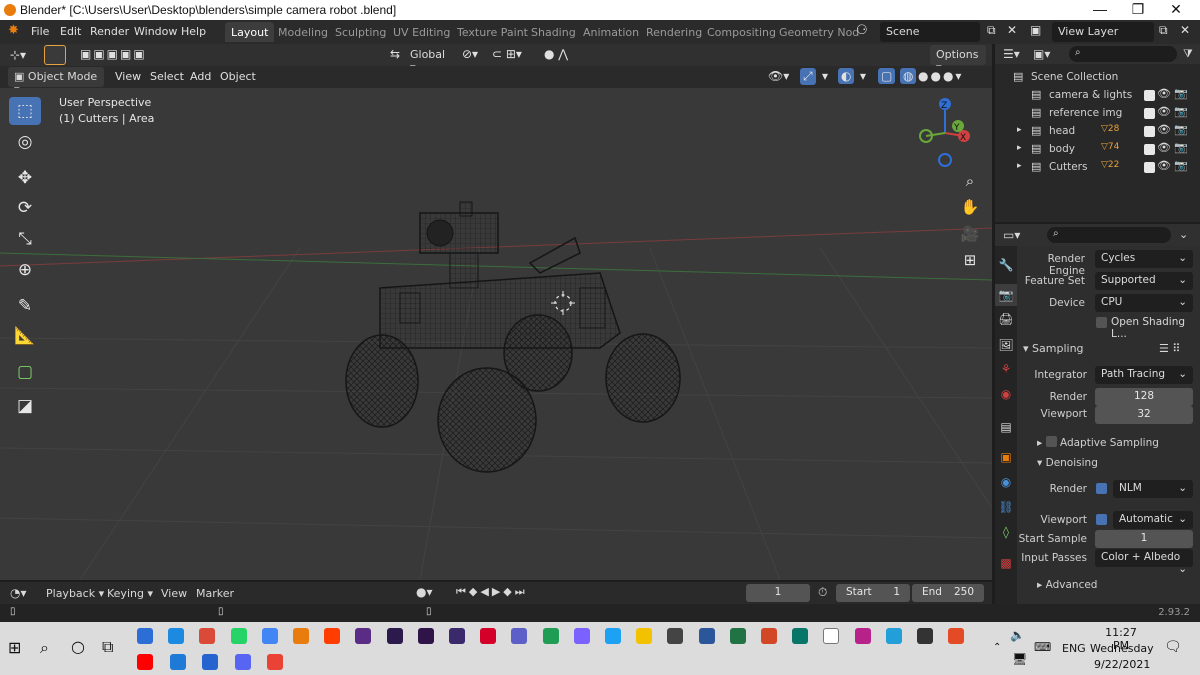  I want to click on pivot-point-icon: ⊘▾, so click(470, 54).